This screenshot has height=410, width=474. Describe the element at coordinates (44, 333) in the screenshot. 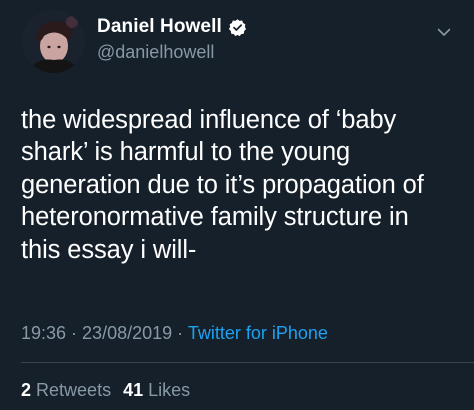

I see `tweet-time: 19:36` at that location.